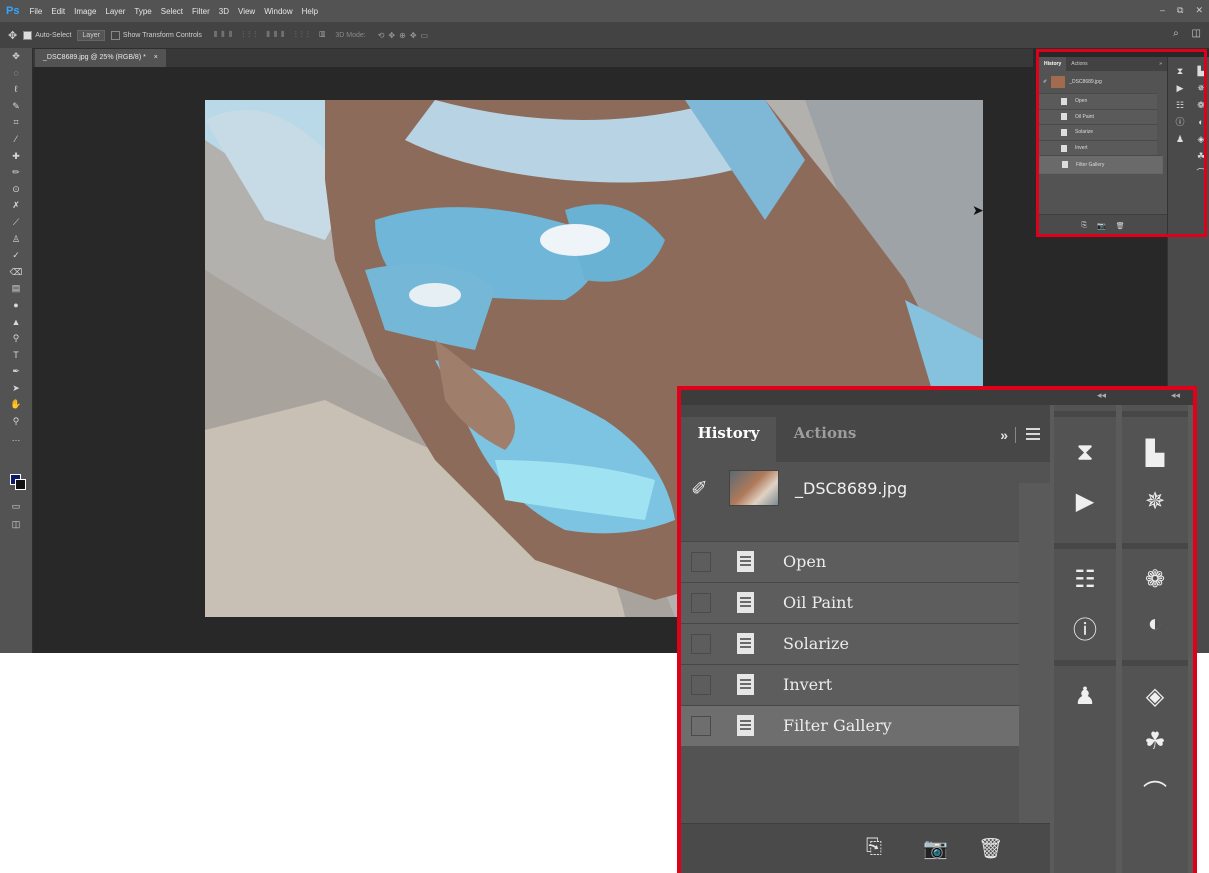  What do you see at coordinates (1162, 10) in the screenshot?
I see `minimize-button: –` at bounding box center [1162, 10].